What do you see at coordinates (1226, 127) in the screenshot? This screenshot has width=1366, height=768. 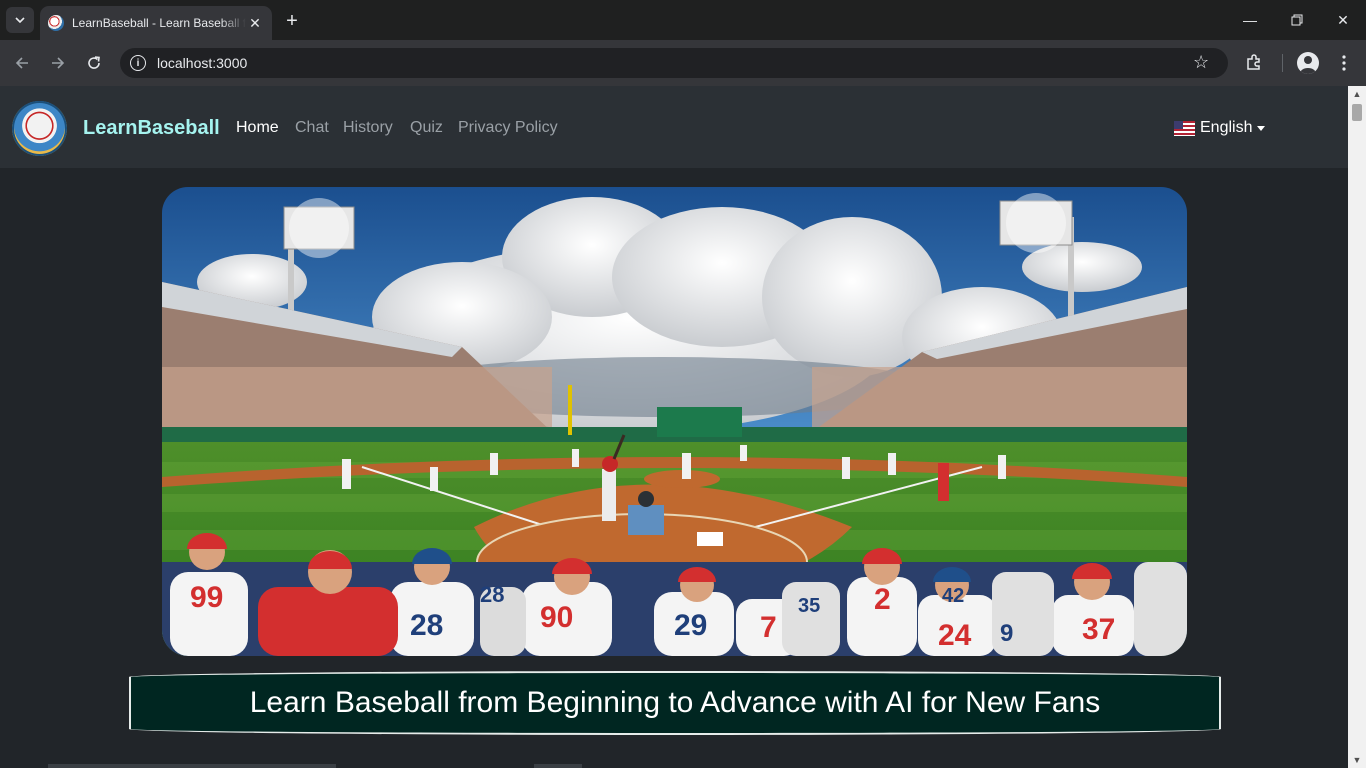 I see `language-label: English` at bounding box center [1226, 127].